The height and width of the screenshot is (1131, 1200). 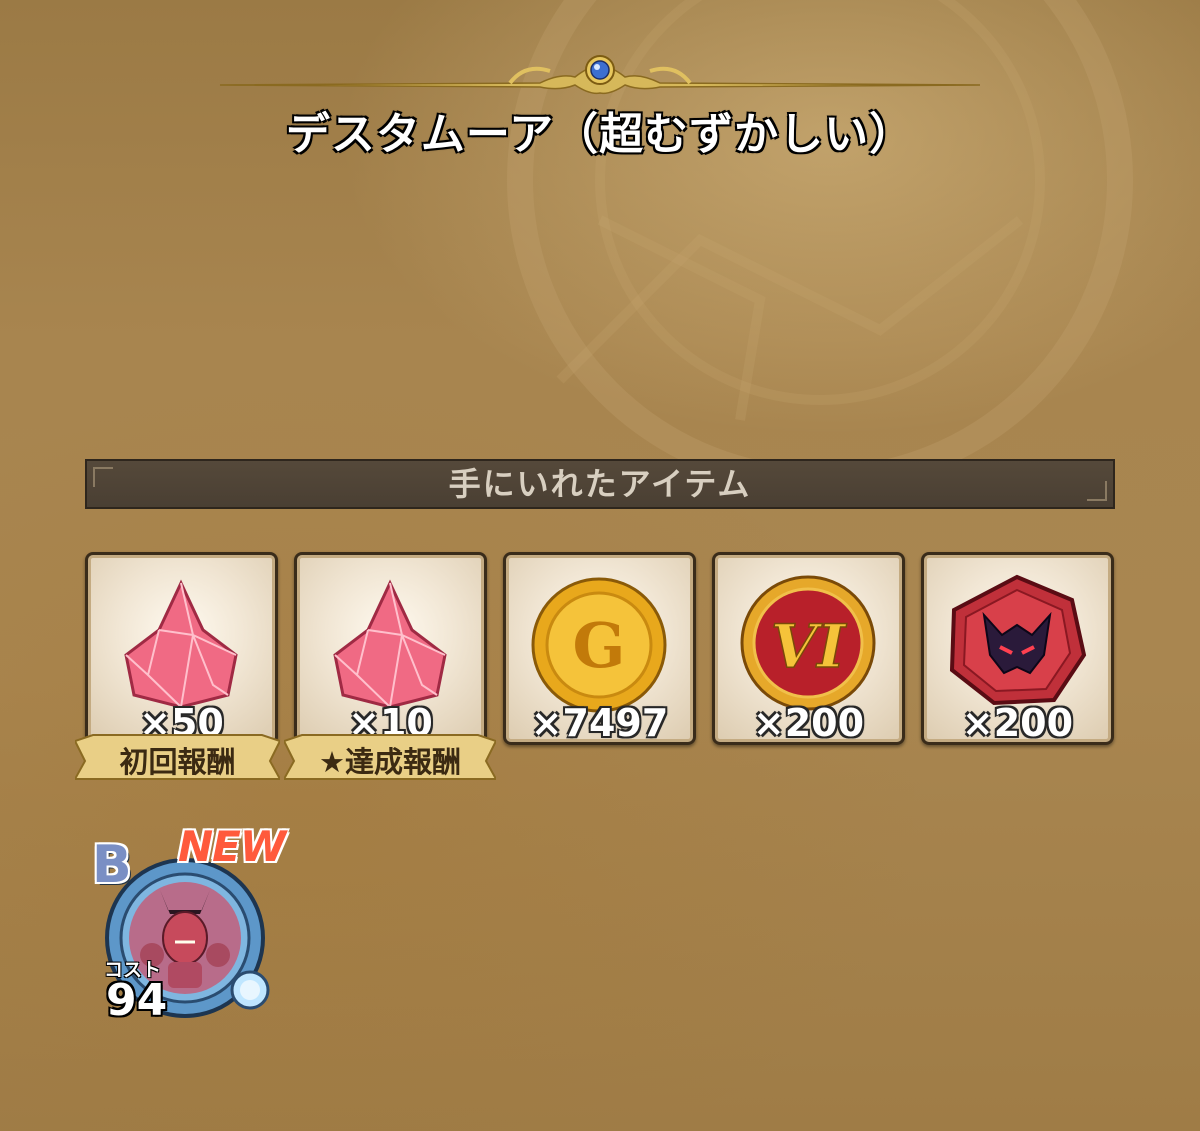 What do you see at coordinates (600, 134) in the screenshot?
I see `page-title: デスタムーア（超むずかしい）` at bounding box center [600, 134].